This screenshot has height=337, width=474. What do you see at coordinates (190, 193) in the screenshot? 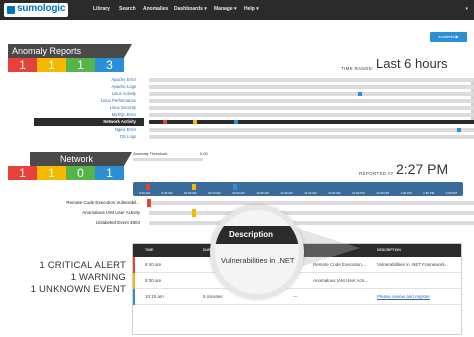
I see `timeline-tick: 10:00 AM` at bounding box center [190, 193].